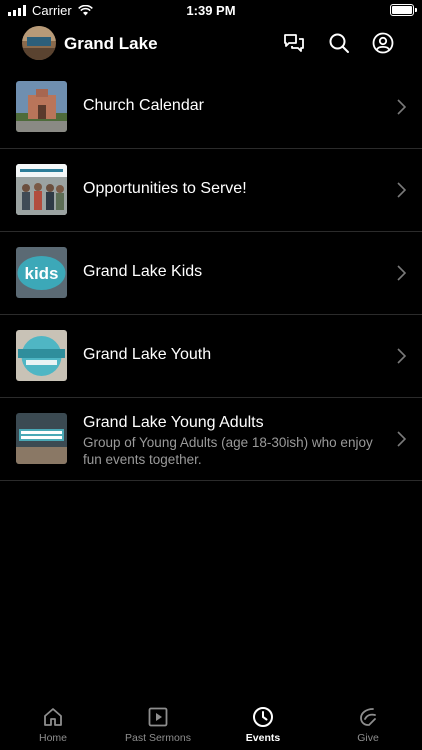  What do you see at coordinates (111, 43) in the screenshot?
I see `app-title: Grand Lake` at bounding box center [111, 43].